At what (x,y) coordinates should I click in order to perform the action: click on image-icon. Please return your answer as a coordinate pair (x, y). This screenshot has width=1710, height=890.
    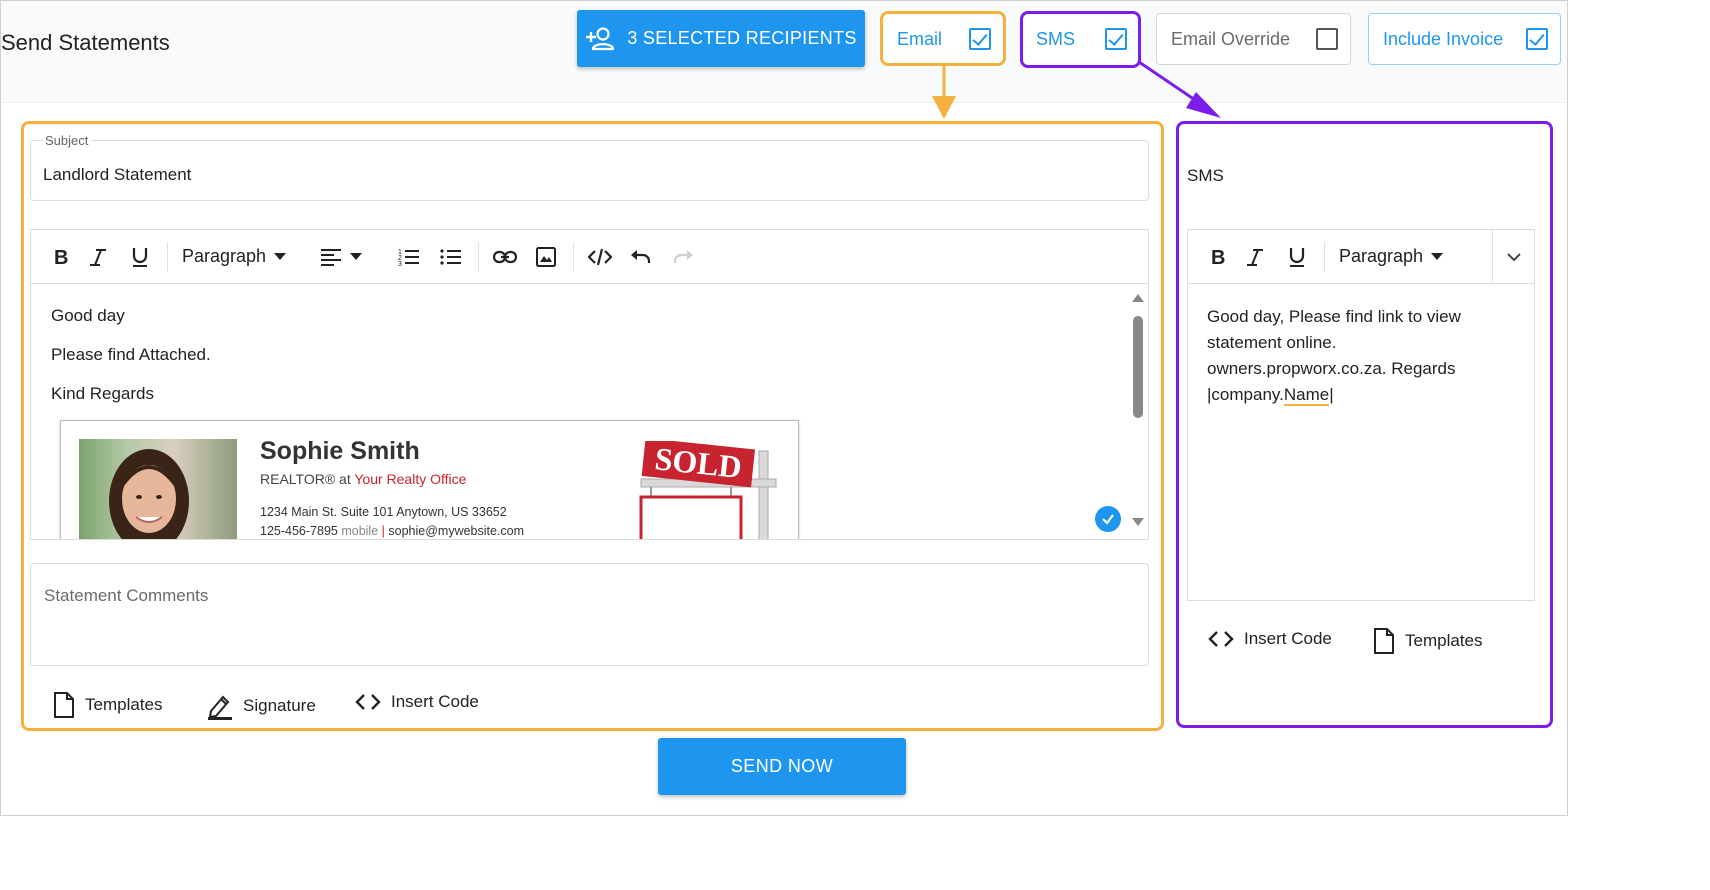
    Looking at the image, I should click on (546, 256).